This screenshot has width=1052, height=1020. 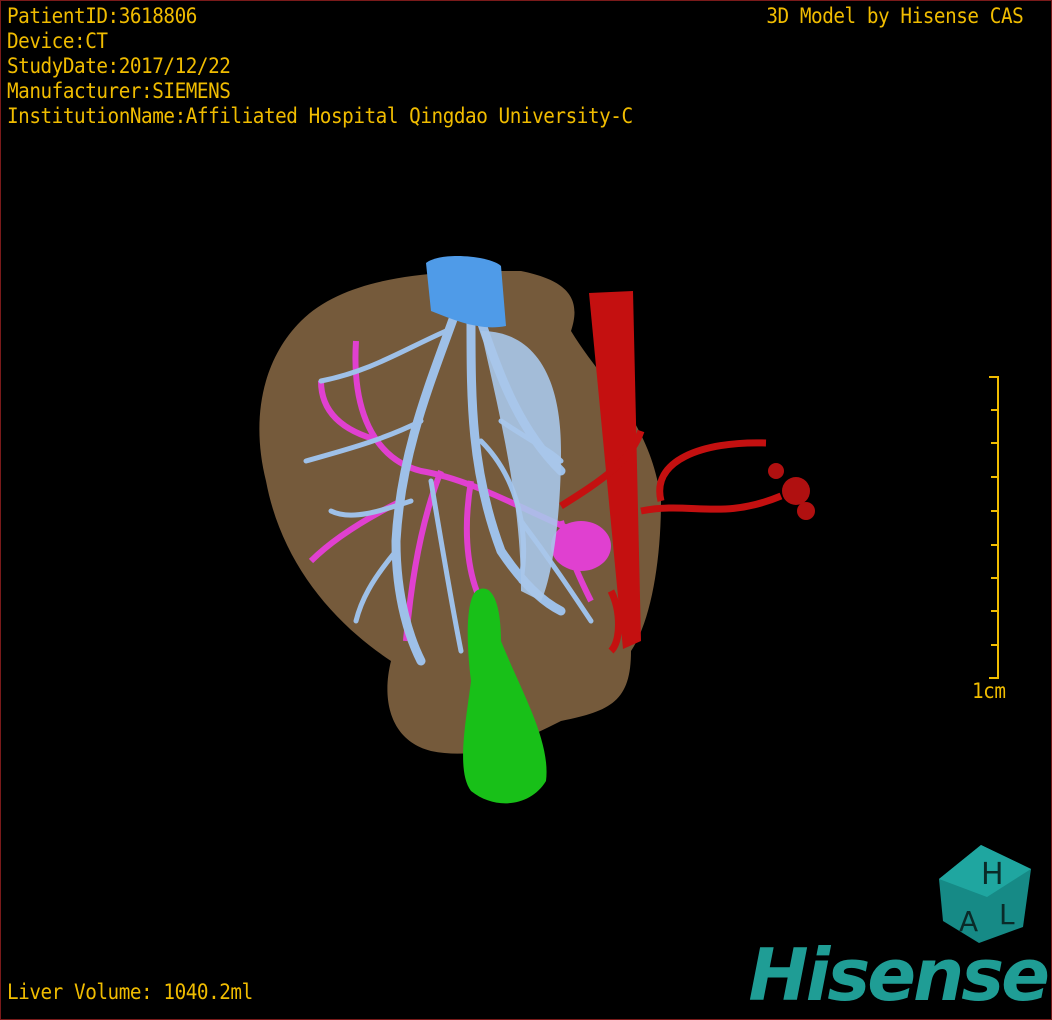 What do you see at coordinates (102, 16) in the screenshot?
I see `patient-id: PatientID:3618806` at bounding box center [102, 16].